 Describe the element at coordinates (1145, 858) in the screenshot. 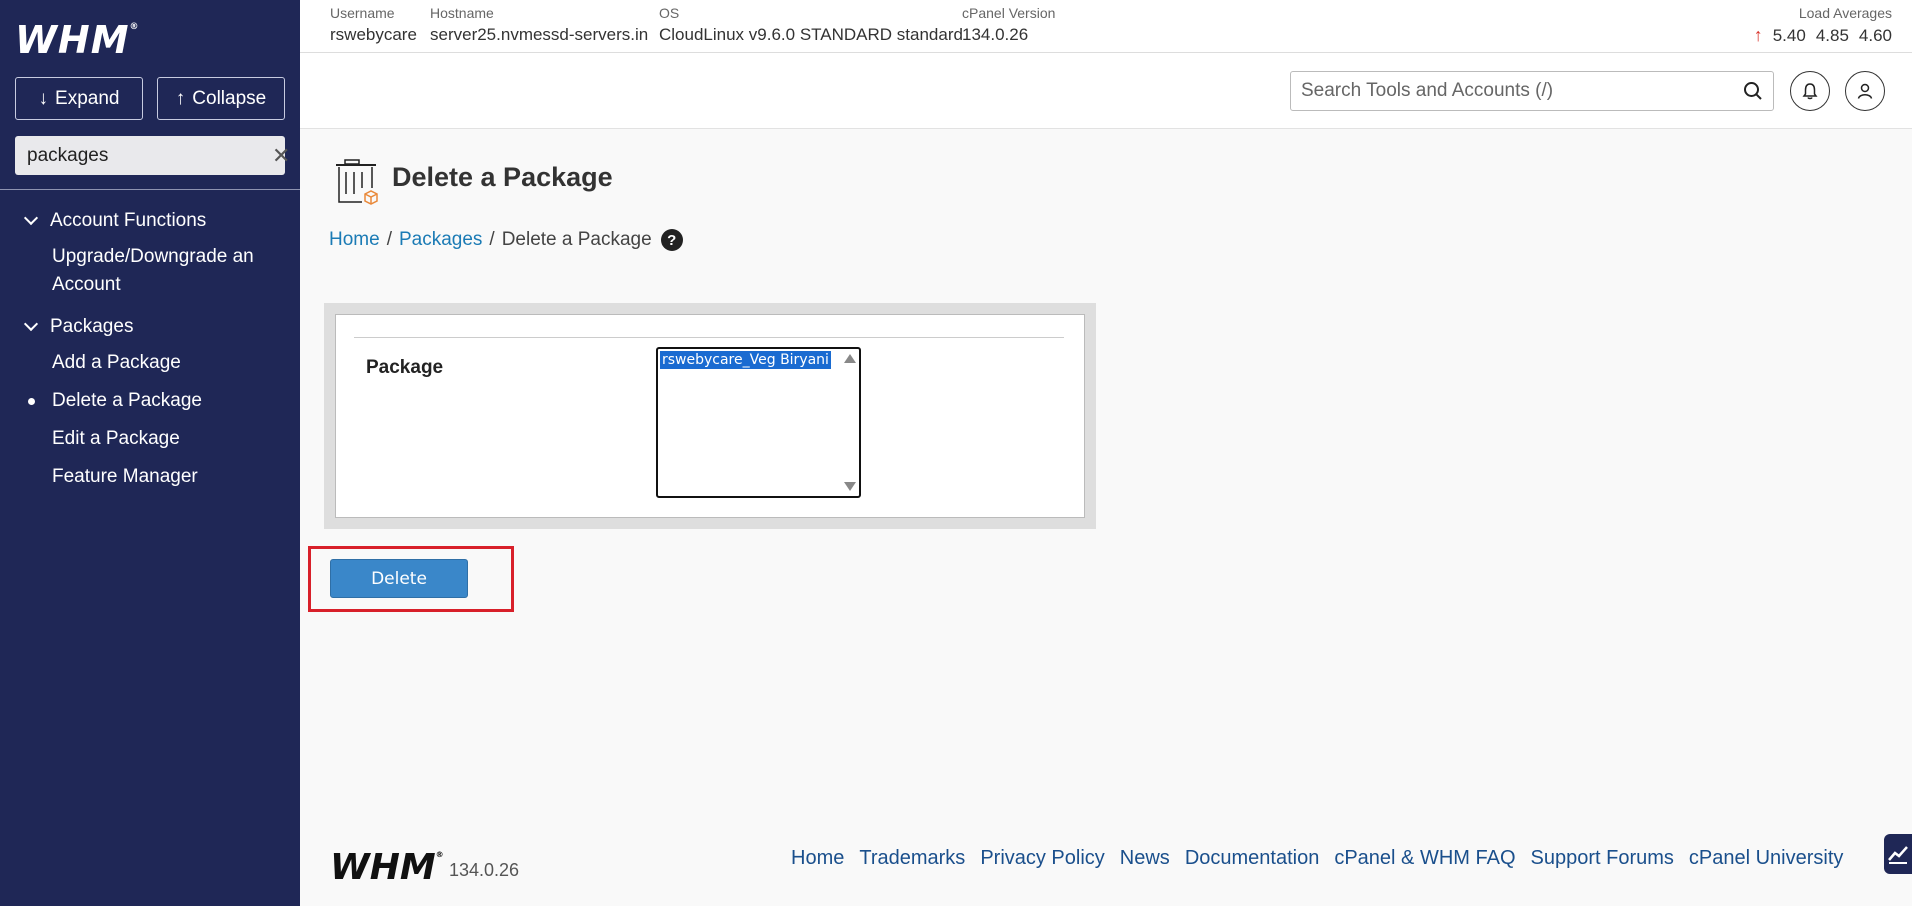

I see `footer-link-news: News` at that location.